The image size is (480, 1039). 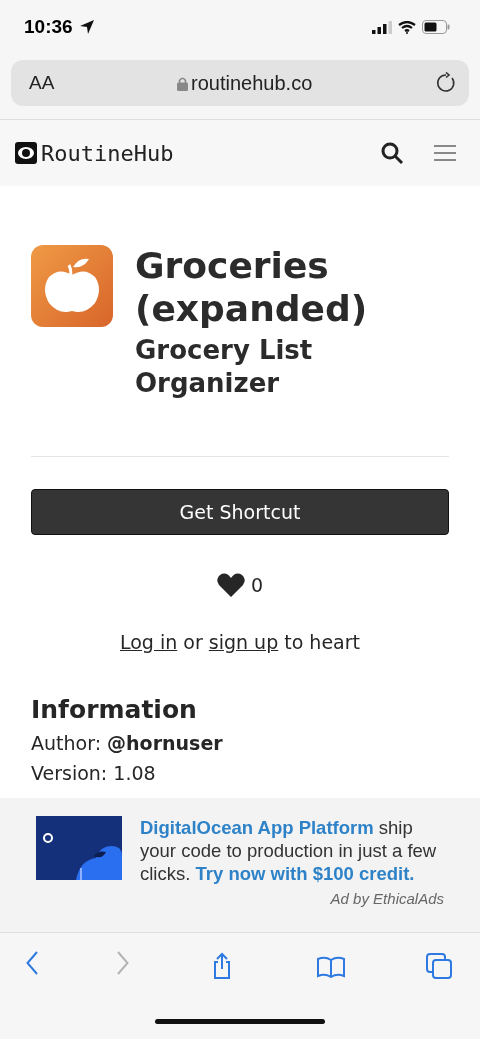 I want to click on shortcut-title: Groceries (expanded), so click(x=252, y=287).